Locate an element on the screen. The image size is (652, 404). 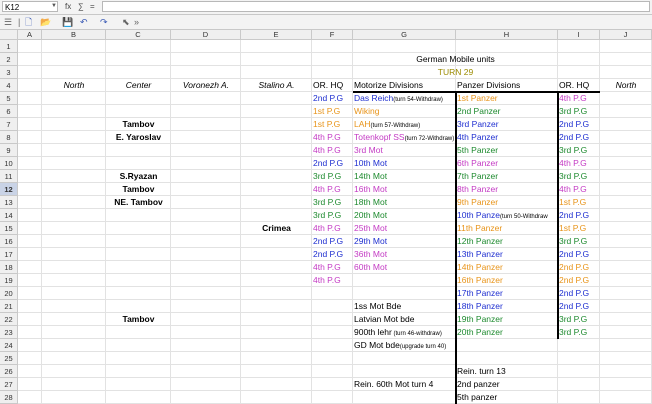
header-or-hq: OR. HQ is located at coordinates (332, 85).